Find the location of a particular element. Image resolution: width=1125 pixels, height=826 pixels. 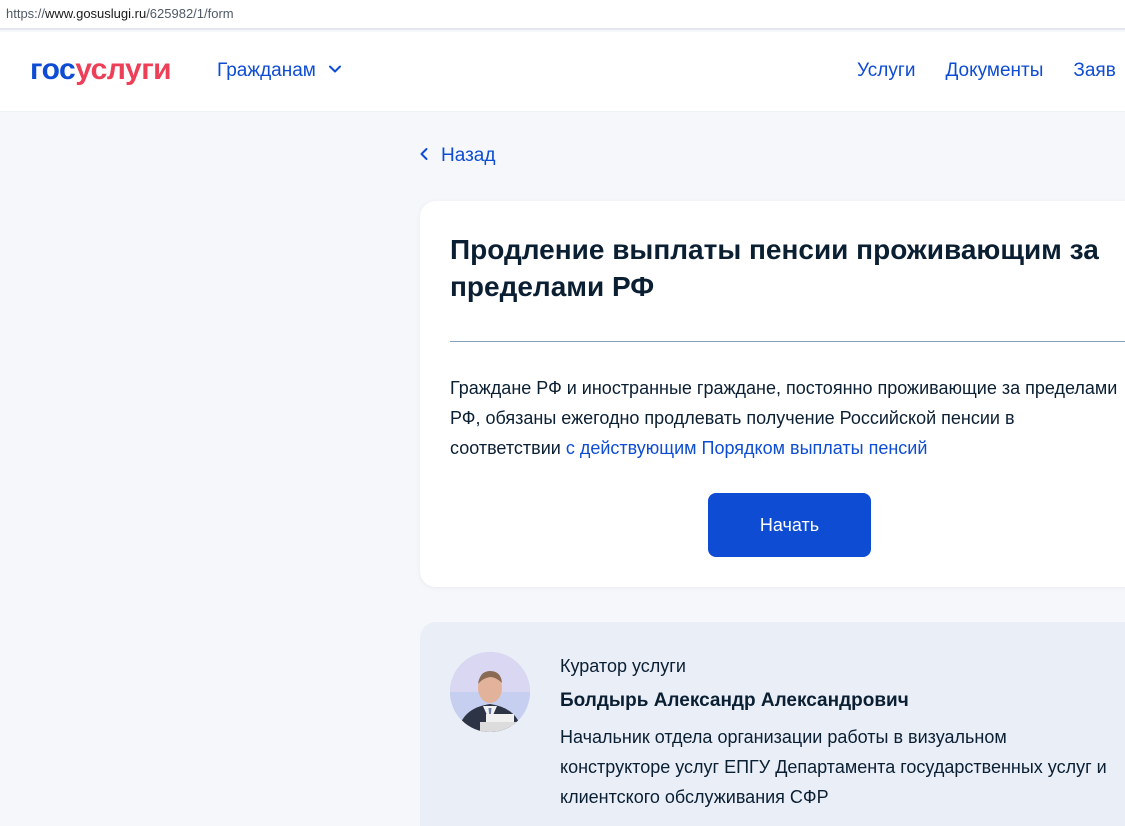

back-label: Назад is located at coordinates (468, 155).